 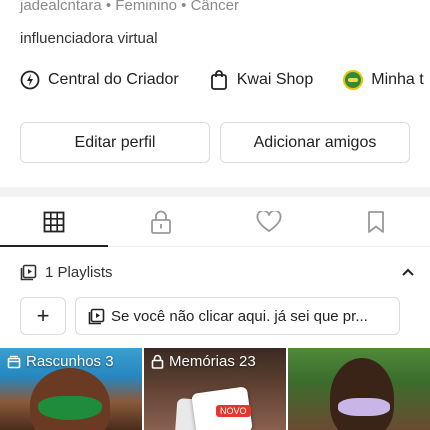 I want to click on shortcuts-row: Central do Criador Kwai Shop Minha t, so click(x=225, y=80).